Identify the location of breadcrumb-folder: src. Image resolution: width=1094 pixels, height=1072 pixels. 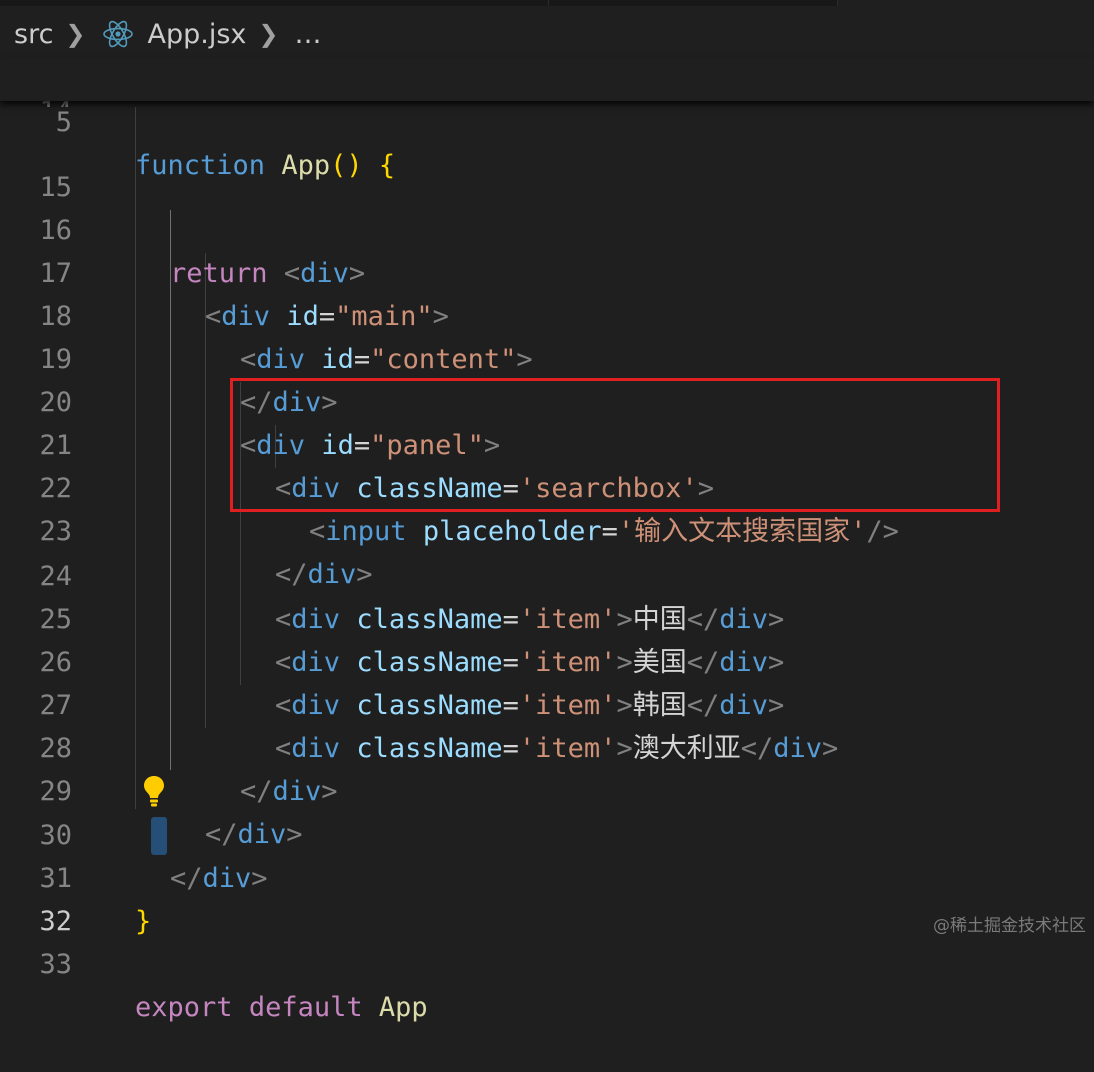
(33, 34).